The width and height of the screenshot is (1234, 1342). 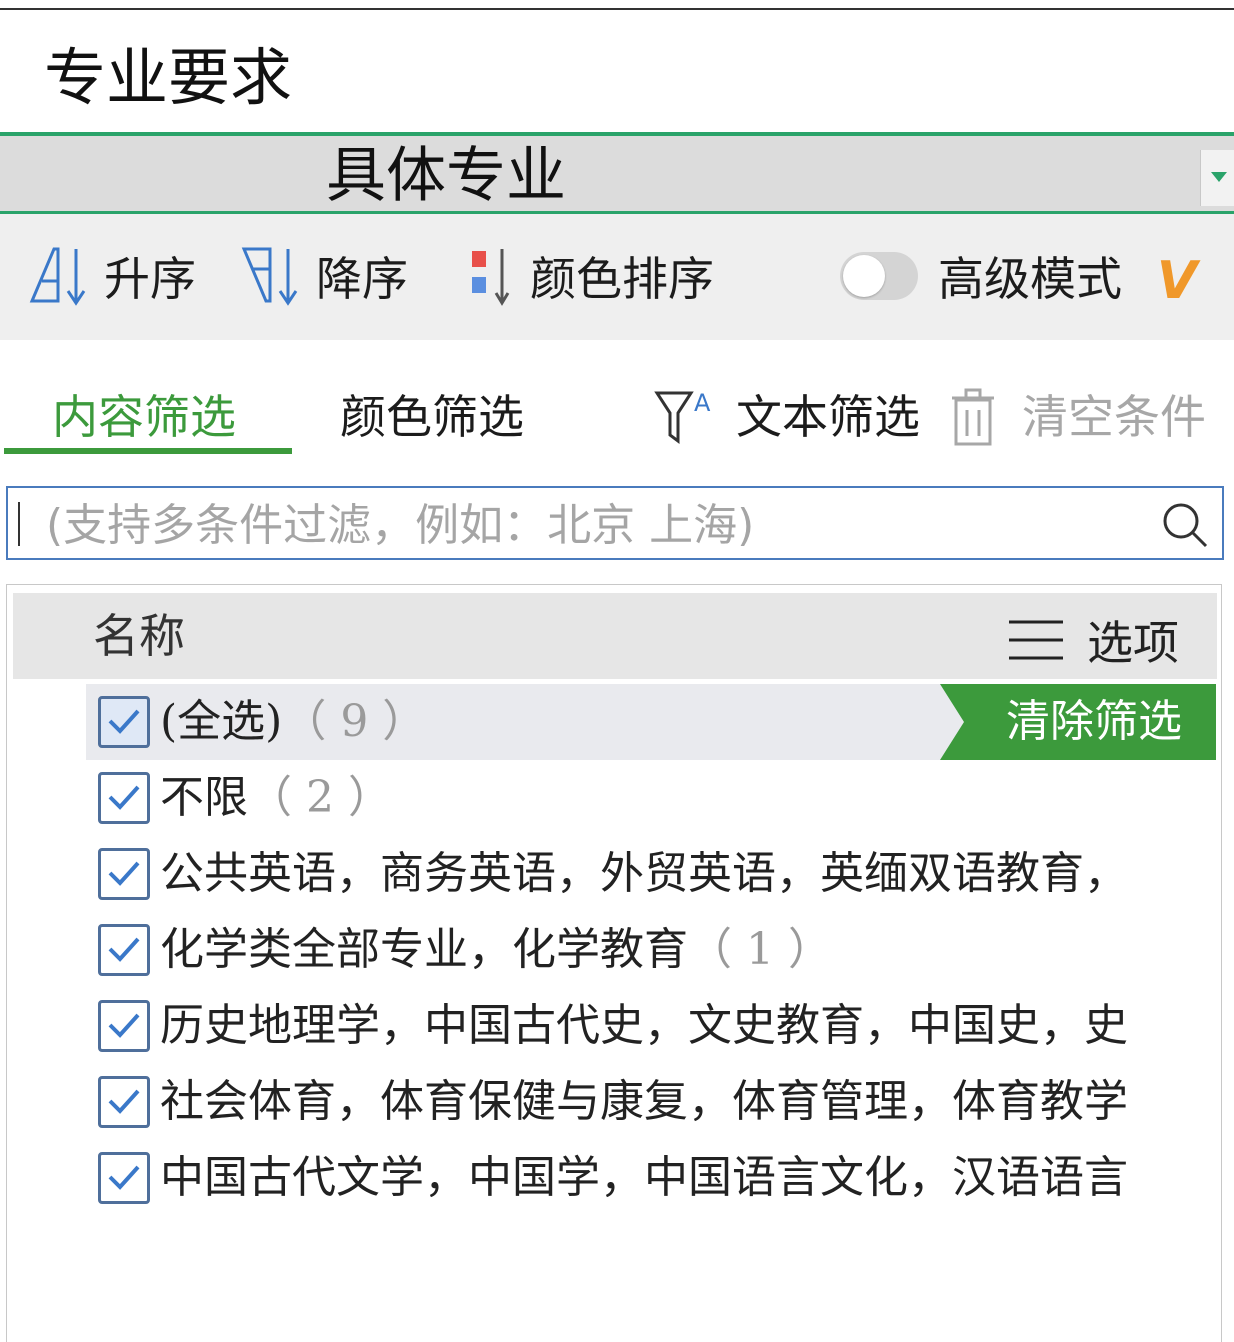 I want to click on tab-color-filter: 颜色筛选, so click(x=432, y=417).